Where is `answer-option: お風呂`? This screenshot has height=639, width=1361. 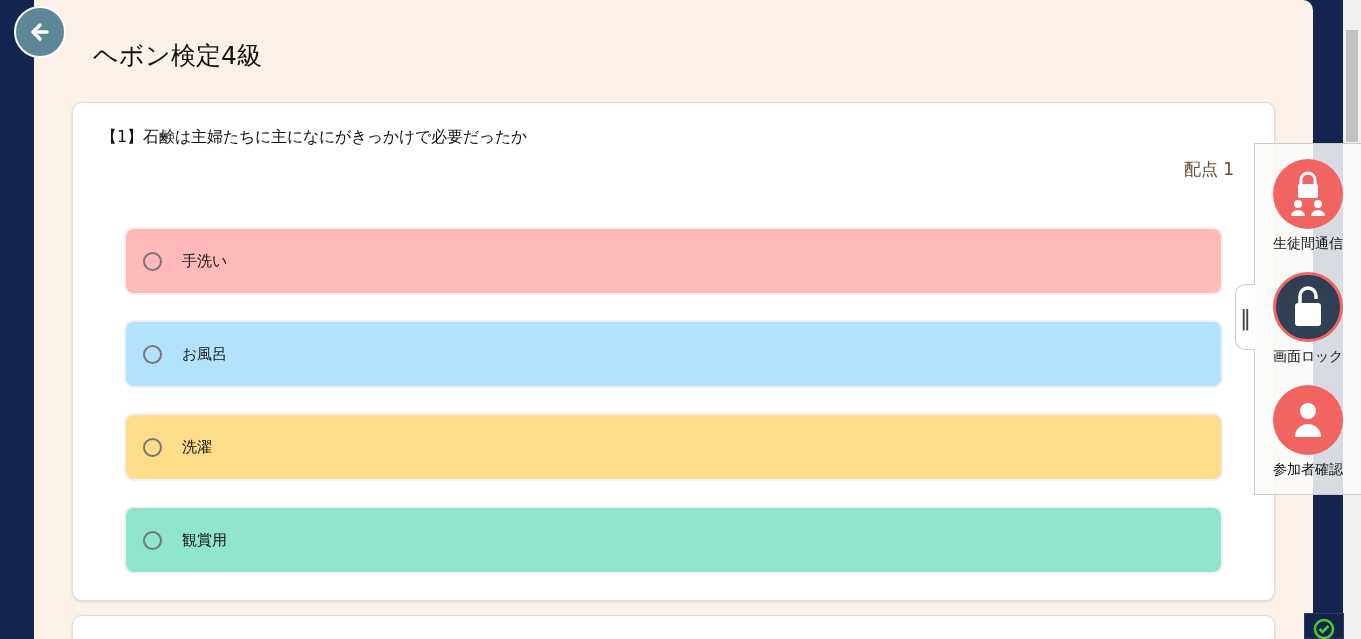 answer-option: お風呂 is located at coordinates (673, 354).